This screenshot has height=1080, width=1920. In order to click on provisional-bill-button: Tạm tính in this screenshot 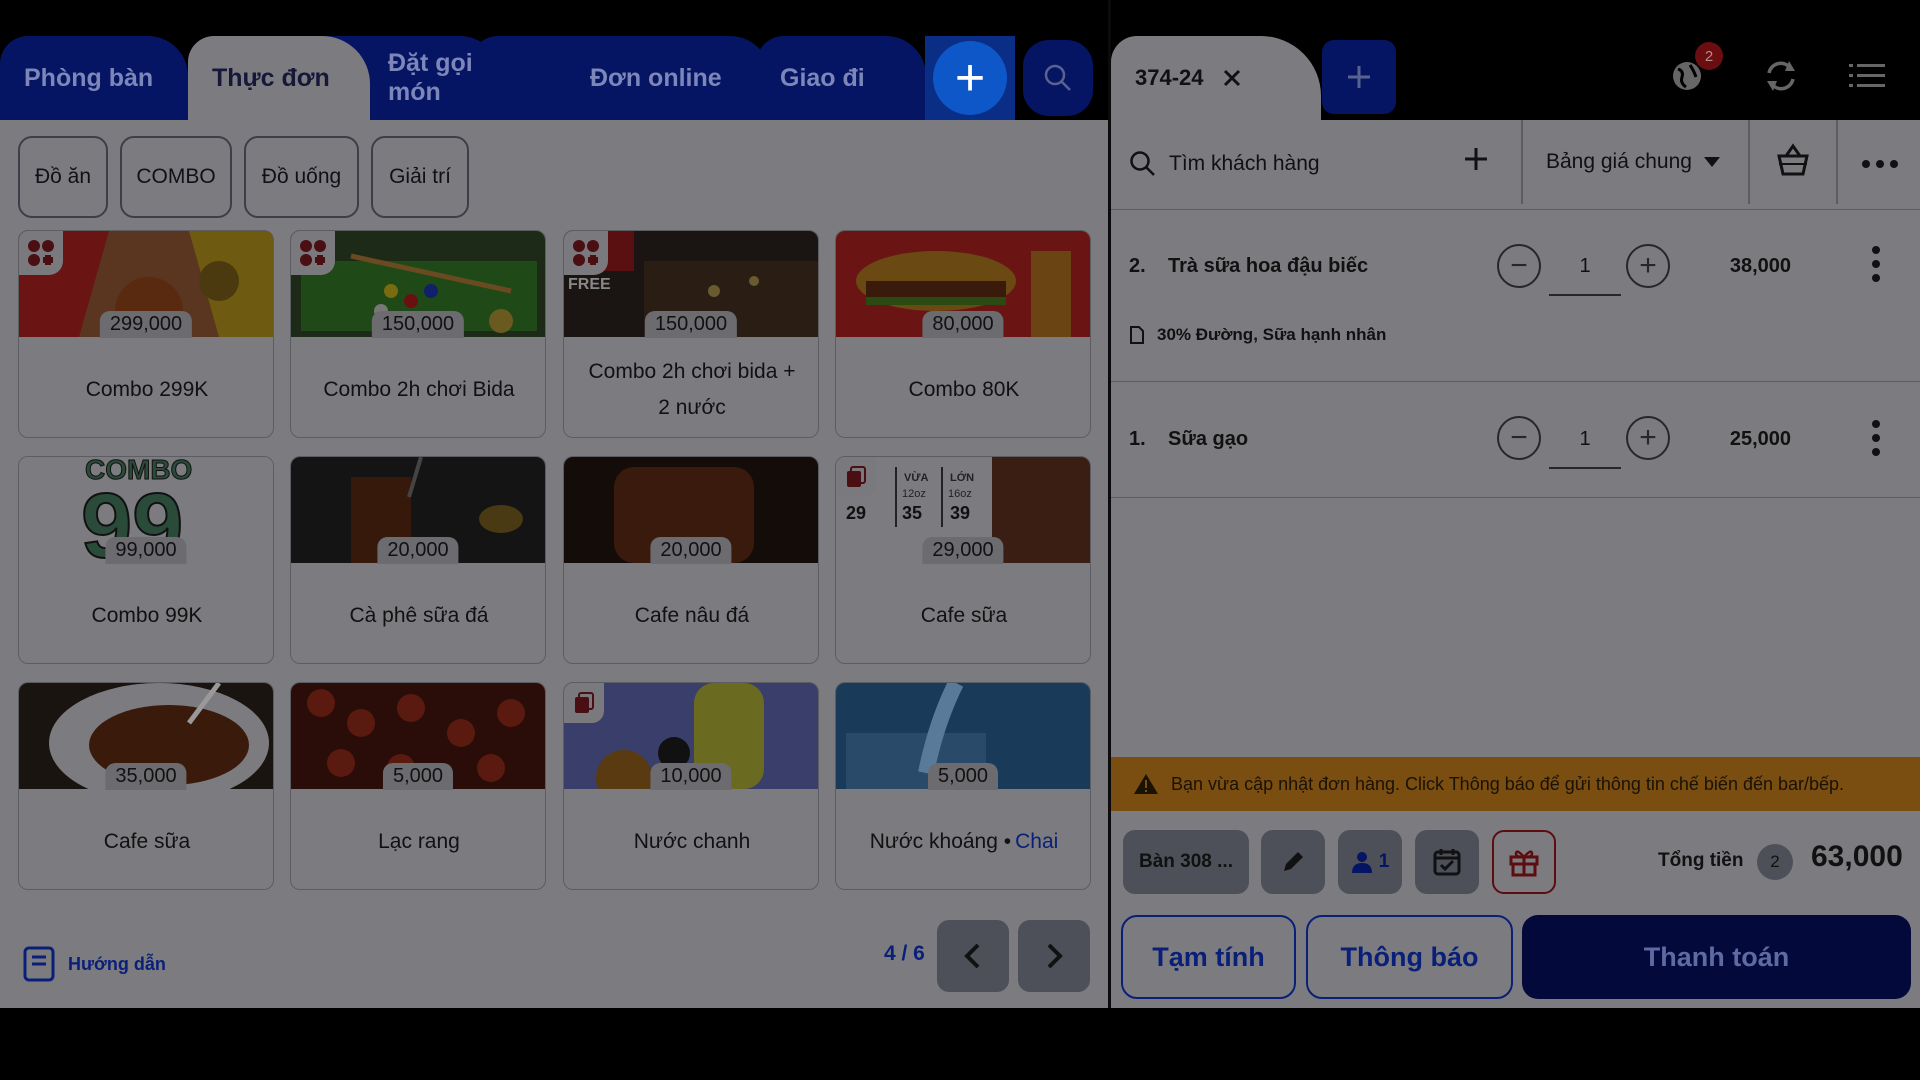, I will do `click(1208, 957)`.